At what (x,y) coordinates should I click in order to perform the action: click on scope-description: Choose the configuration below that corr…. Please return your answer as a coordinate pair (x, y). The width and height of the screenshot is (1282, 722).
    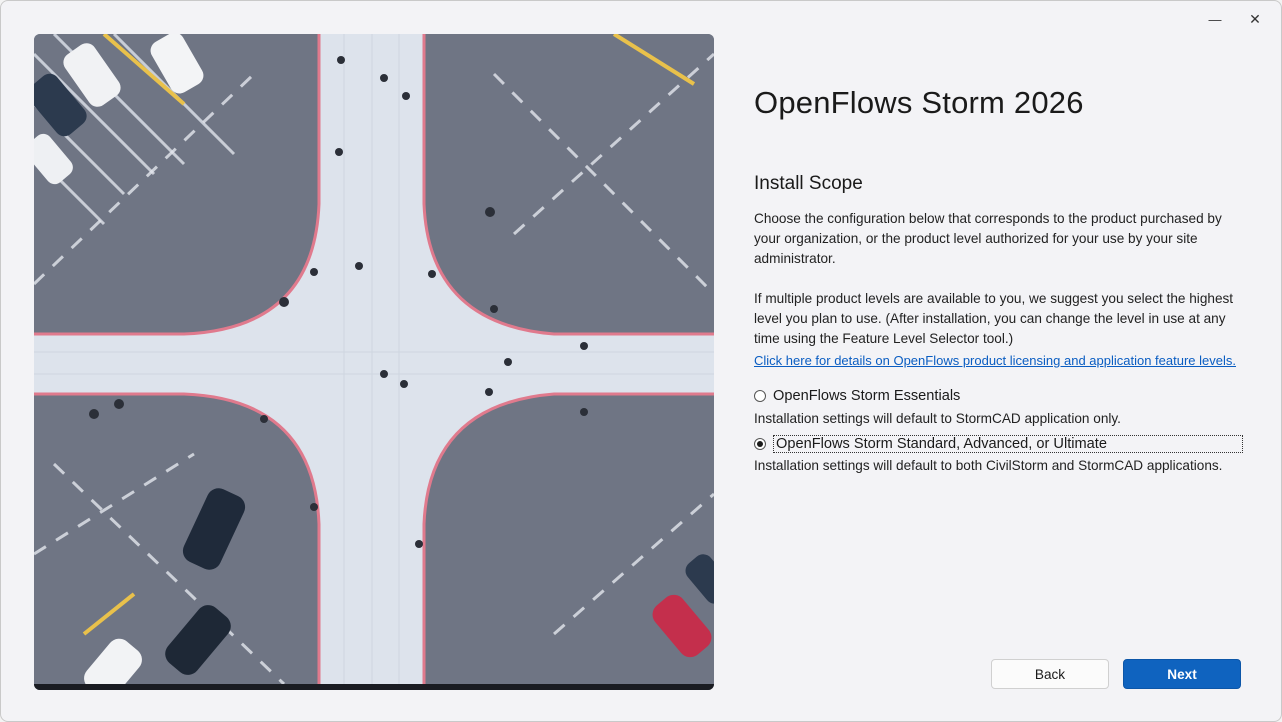
    Looking at the image, I should click on (988, 238).